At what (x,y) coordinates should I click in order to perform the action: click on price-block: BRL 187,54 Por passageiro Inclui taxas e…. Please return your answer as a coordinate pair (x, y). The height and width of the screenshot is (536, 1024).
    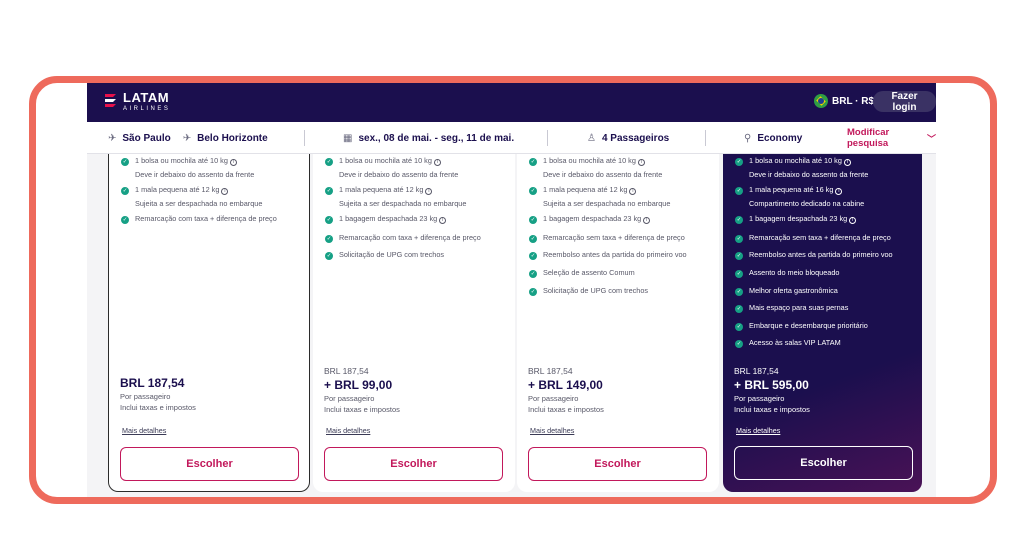
    Looking at the image, I should click on (158, 395).